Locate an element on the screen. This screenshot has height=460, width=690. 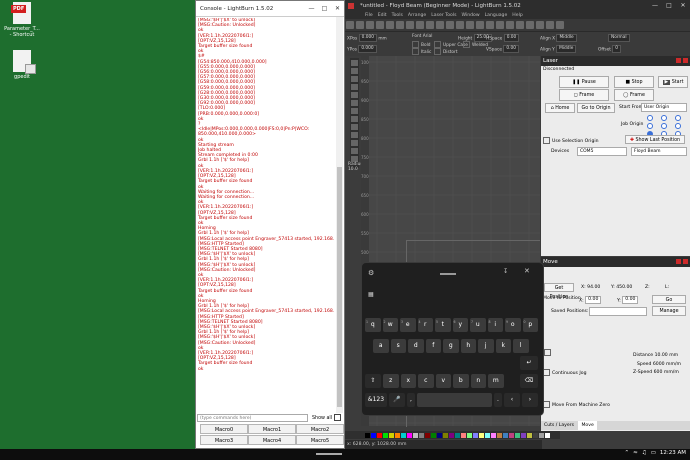
device-select: Floyd Beam is located at coordinates (659, 151).